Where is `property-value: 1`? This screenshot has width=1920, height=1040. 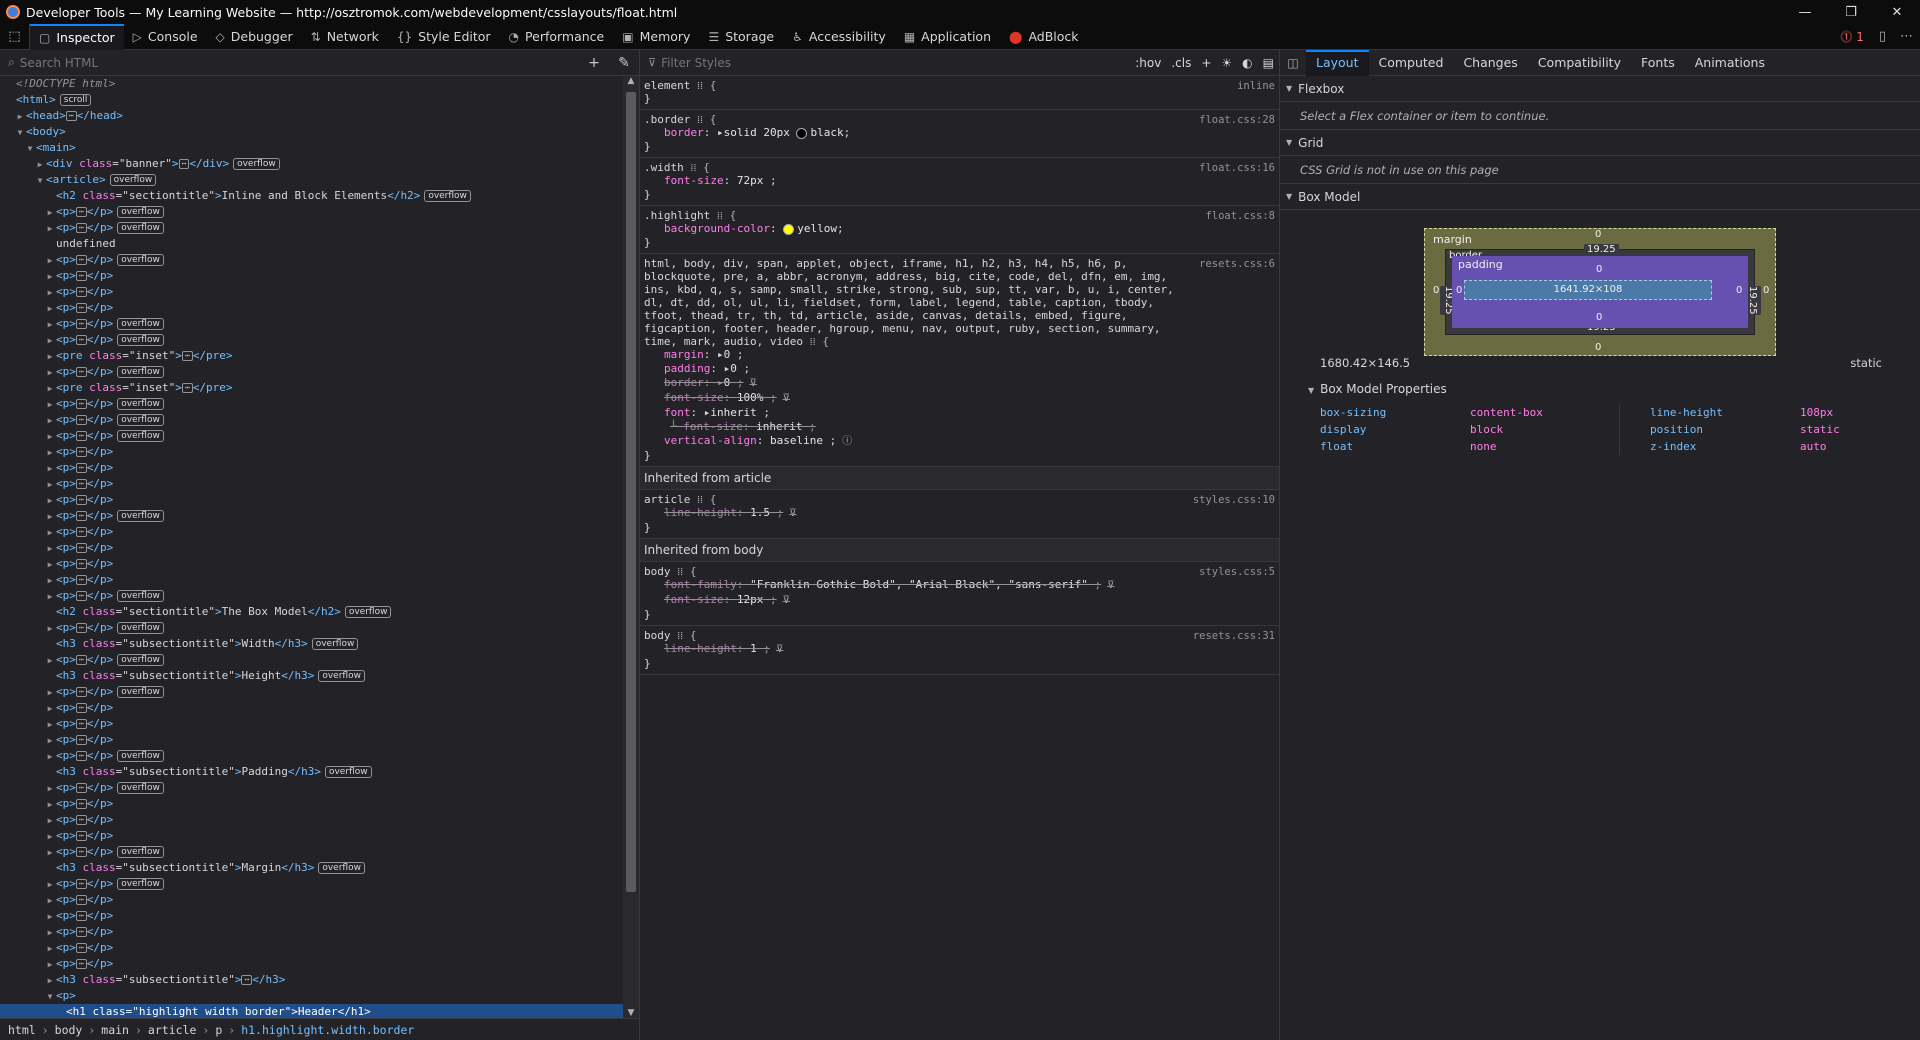 property-value: 1 is located at coordinates (753, 648).